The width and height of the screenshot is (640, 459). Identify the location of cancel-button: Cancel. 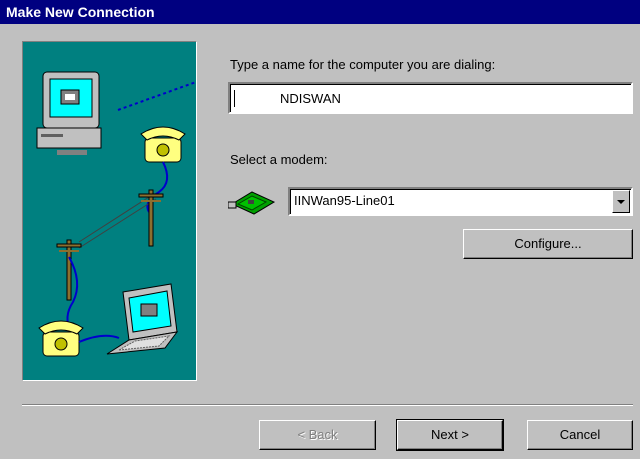
(580, 435).